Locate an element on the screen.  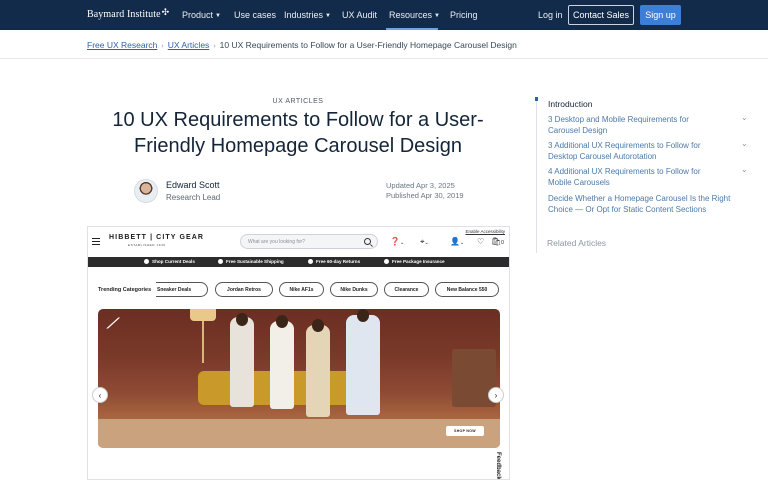
updated-date: Updated Apr 3, 2025 is located at coordinates (420, 185).